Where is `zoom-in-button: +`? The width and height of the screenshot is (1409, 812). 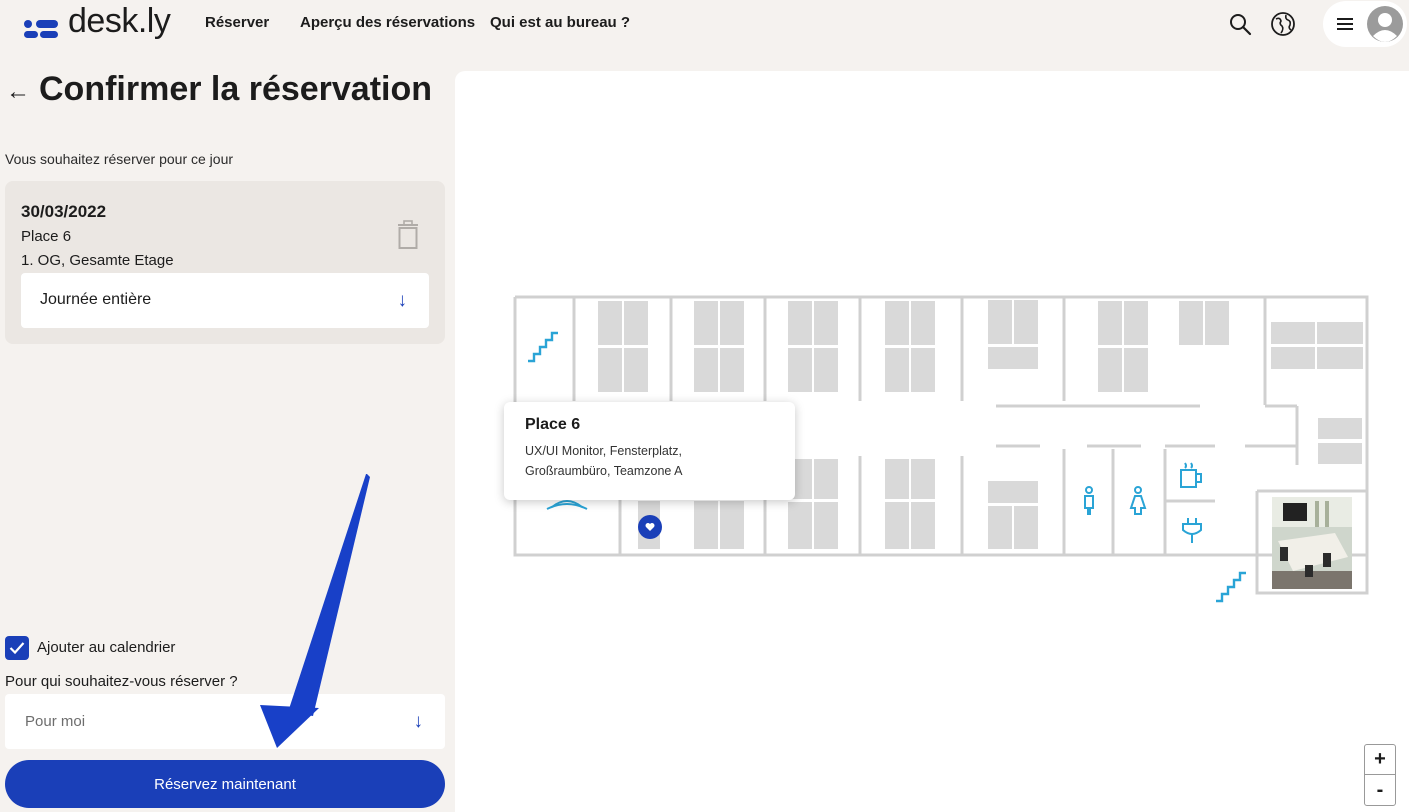
zoom-in-button: + is located at coordinates (1380, 760).